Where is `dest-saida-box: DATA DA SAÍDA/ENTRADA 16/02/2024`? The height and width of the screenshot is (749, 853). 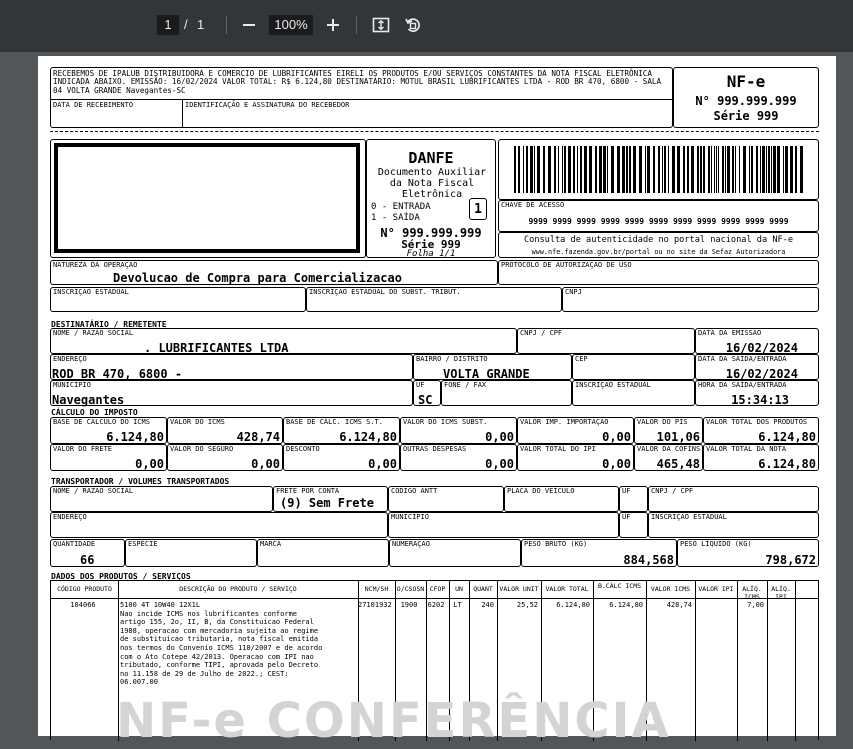
dest-saida-box: DATA DA SAÍDA/ENTRADA 16/02/2024 is located at coordinates (757, 367).